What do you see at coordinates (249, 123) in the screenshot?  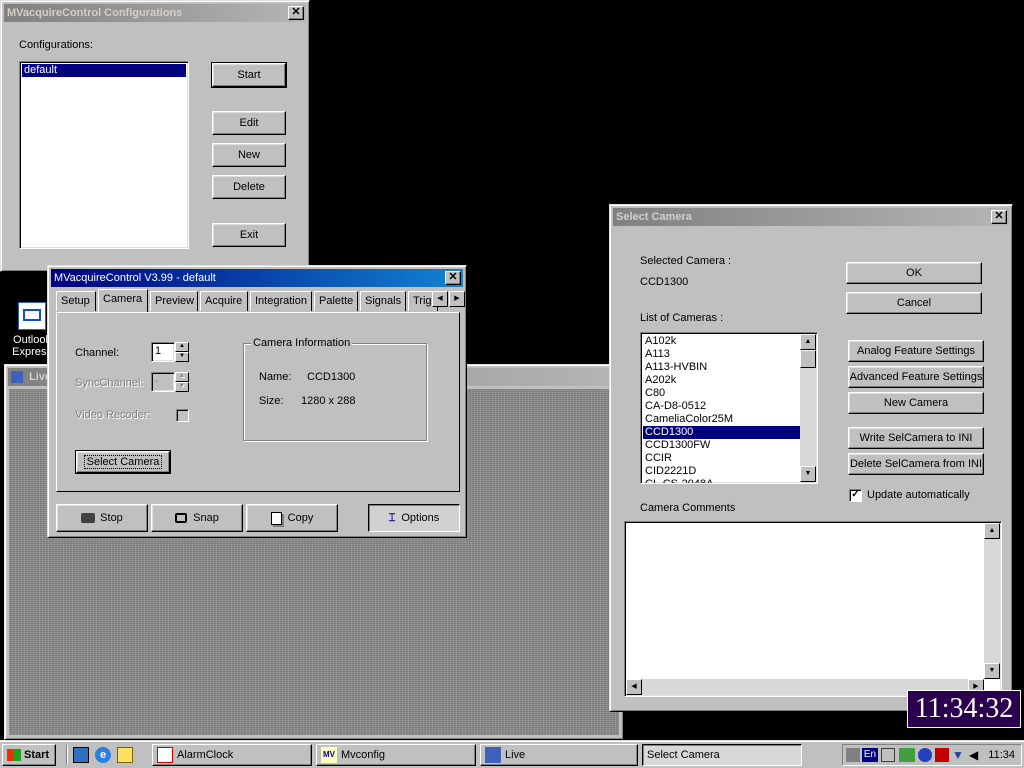 I see `edit-button: Edit` at bounding box center [249, 123].